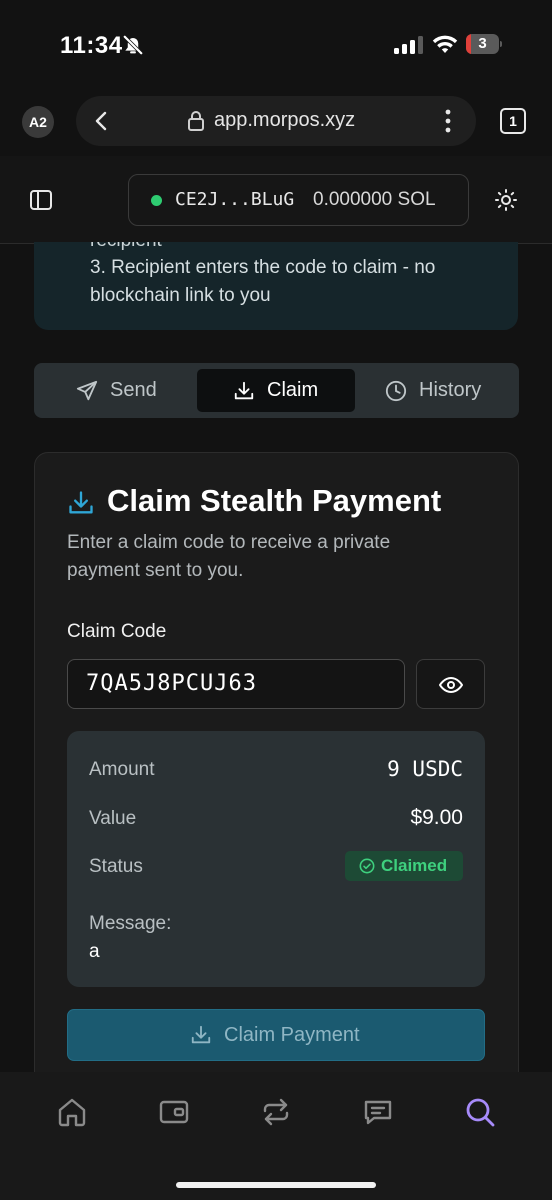  Describe the element at coordinates (122, 769) in the screenshot. I see `amount-label: Amount` at that location.